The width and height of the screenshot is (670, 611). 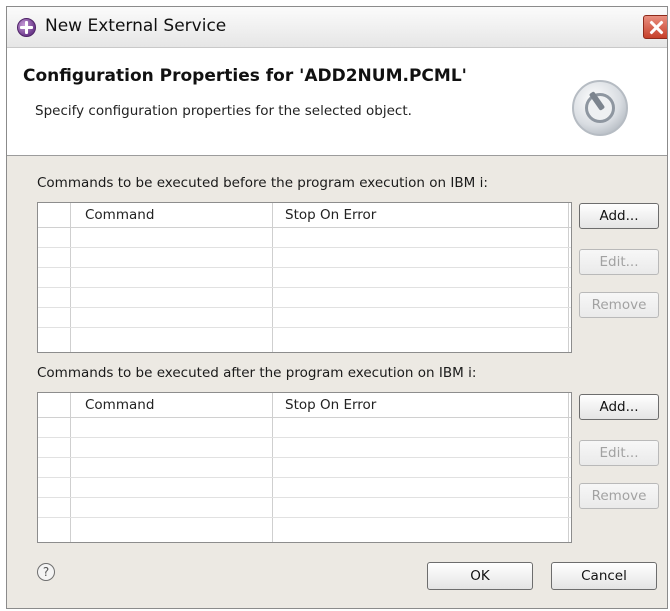 I want to click on before-column-command: Command, so click(x=119, y=215).